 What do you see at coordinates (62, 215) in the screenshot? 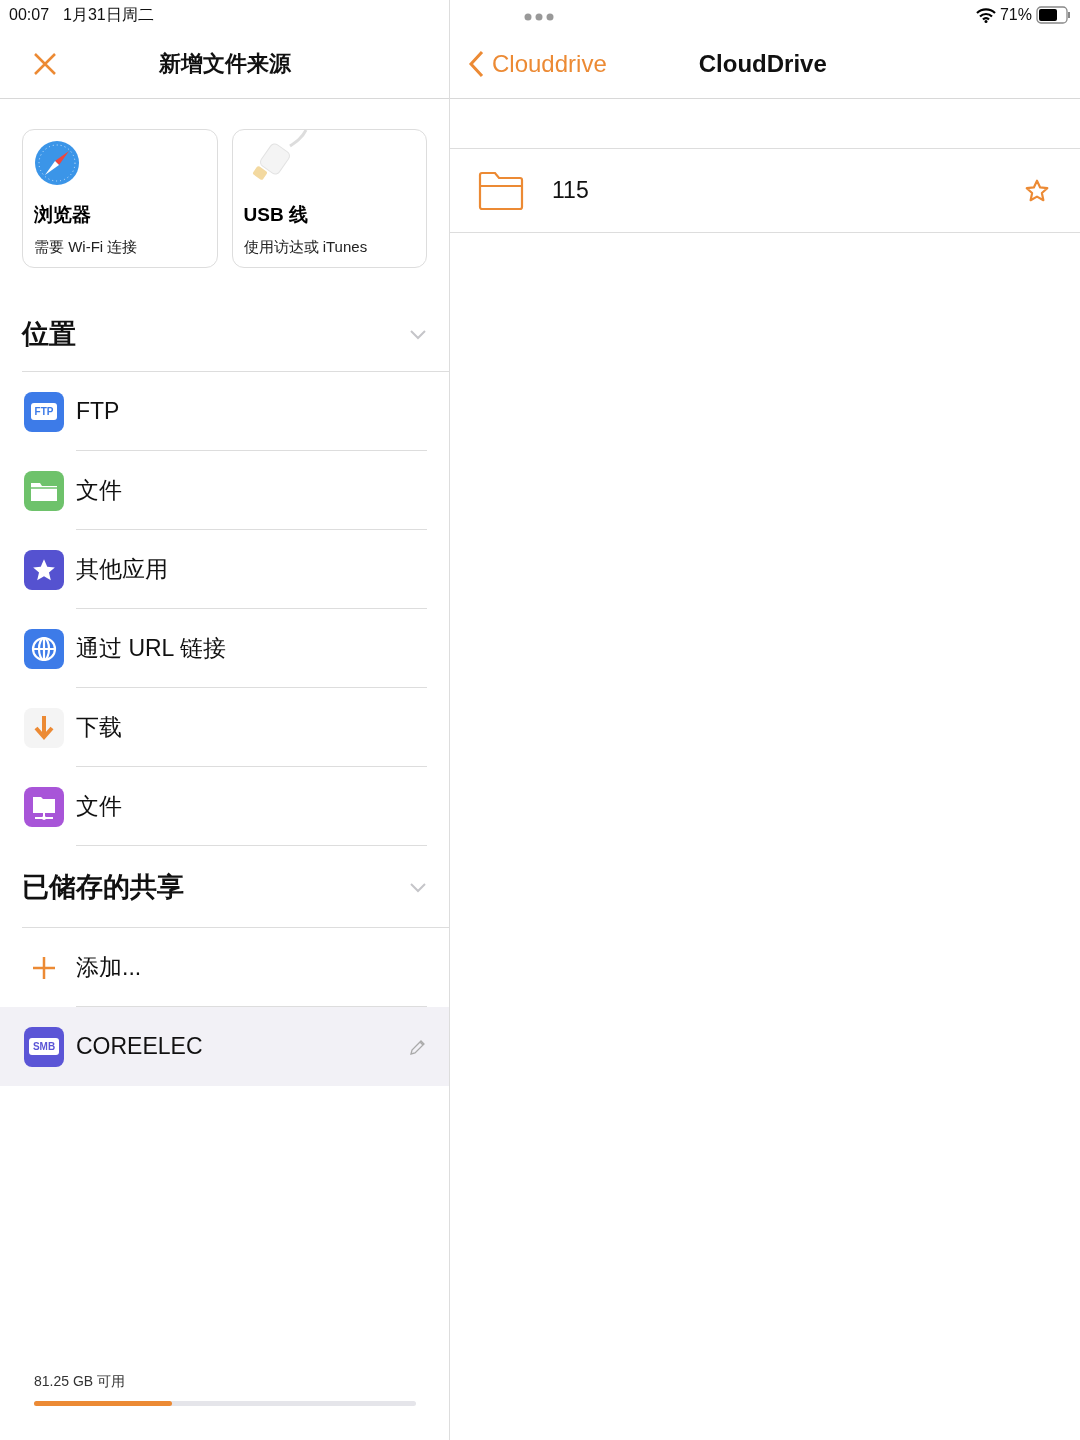
I see `card-title: 浏览器` at bounding box center [62, 215].